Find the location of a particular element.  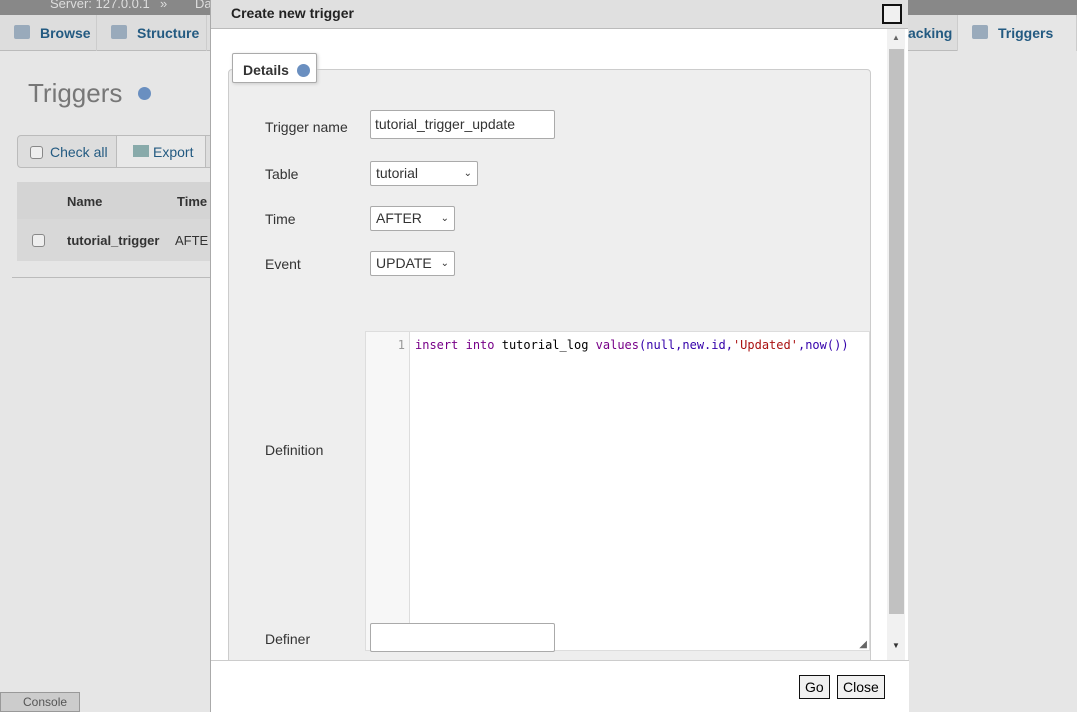

code-token: (null,new.id, is located at coordinates (686, 345).